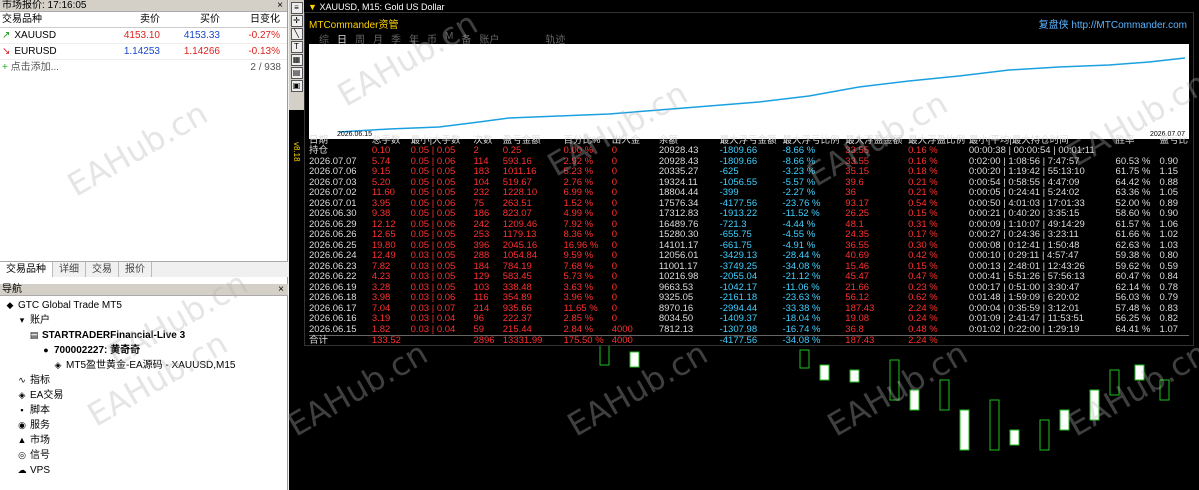 The image size is (1199, 490). Describe the element at coordinates (857, 256) in the screenshot. I see `table-cell: 40.69` at that location.